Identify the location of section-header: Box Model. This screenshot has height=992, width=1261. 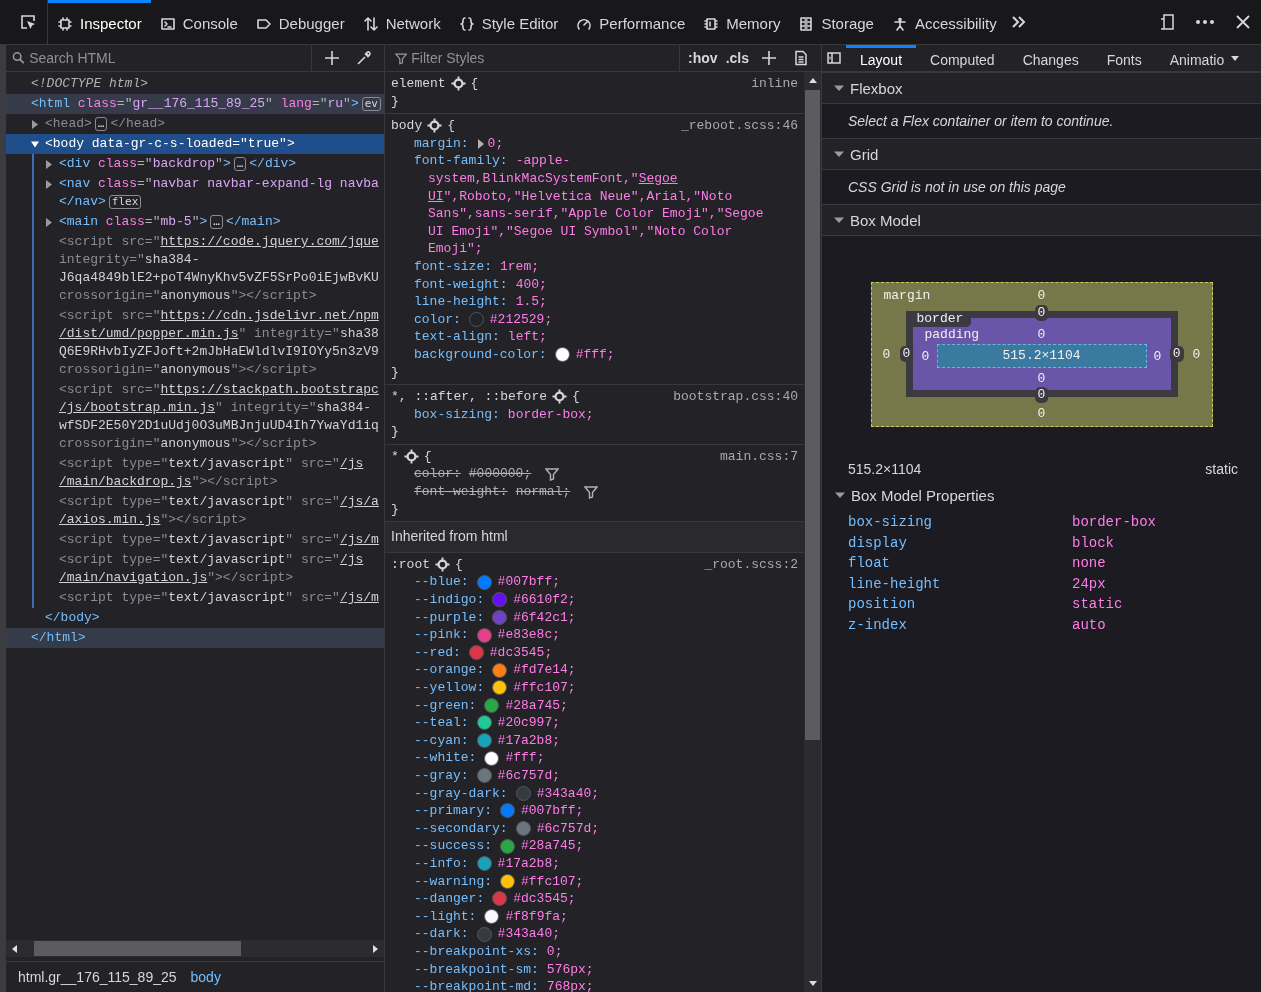
(1041, 220).